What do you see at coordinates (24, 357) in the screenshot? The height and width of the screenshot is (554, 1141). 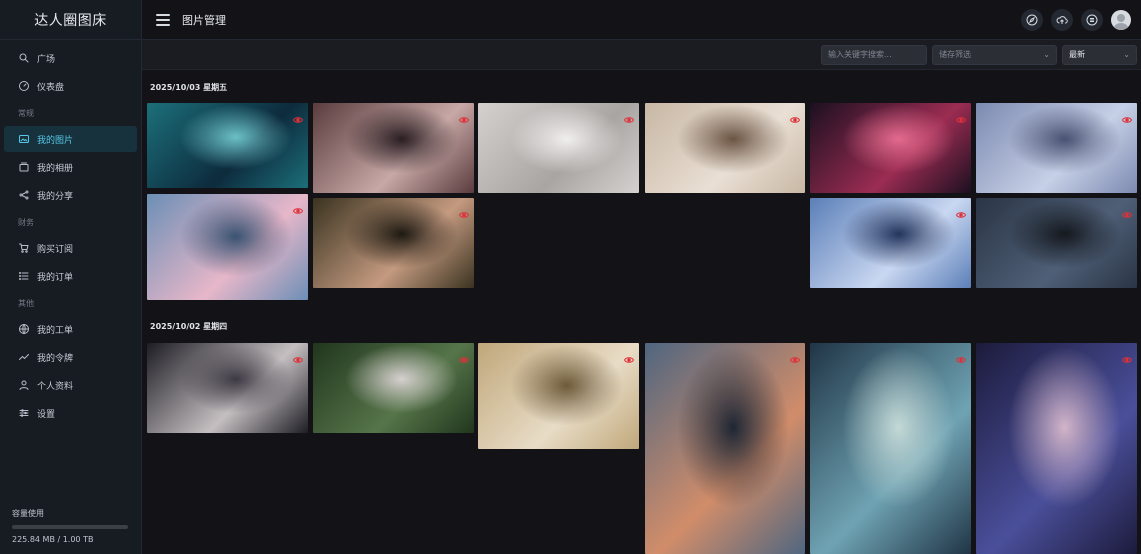 I see `trend-icon` at bounding box center [24, 357].